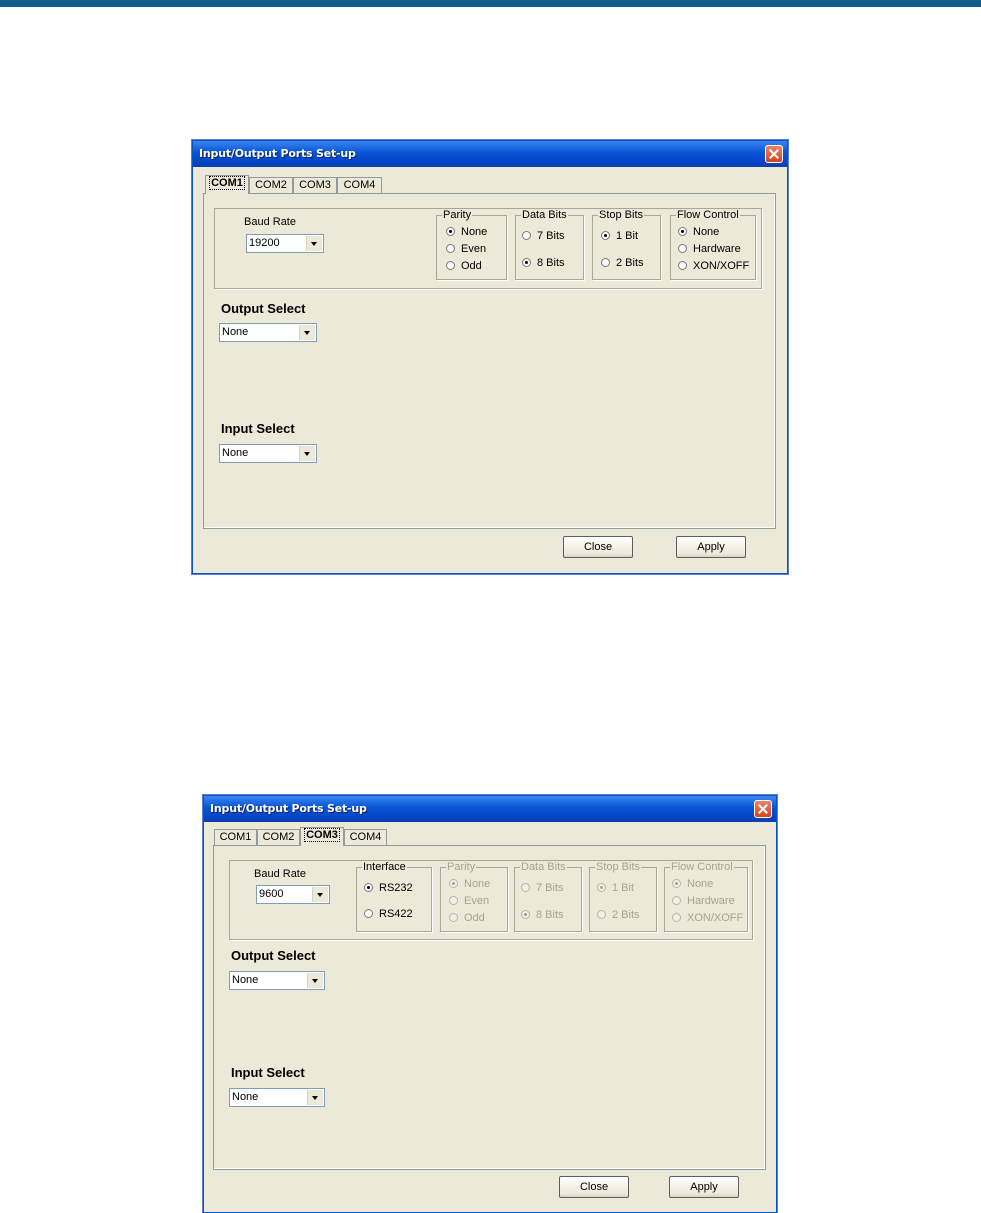 This screenshot has width=981, height=1213. What do you see at coordinates (388, 888) in the screenshot?
I see `interface-rs232-radio: RS232` at bounding box center [388, 888].